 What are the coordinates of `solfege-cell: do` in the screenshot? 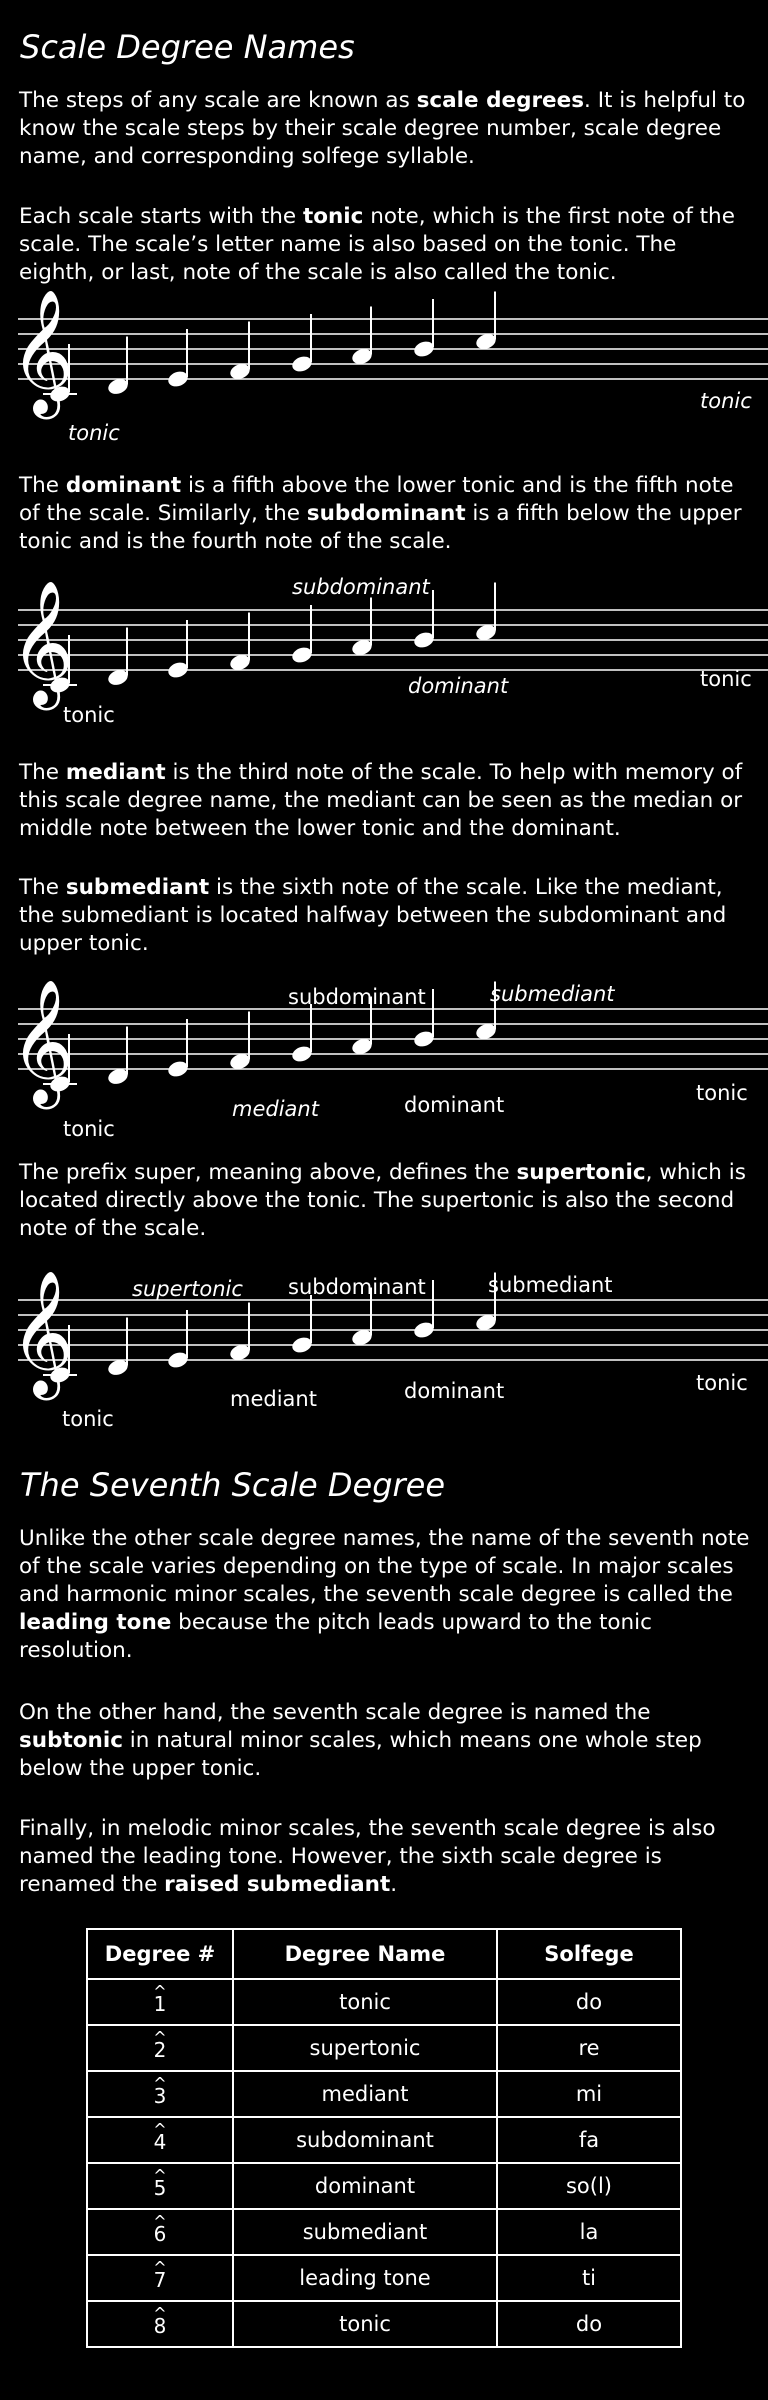 It's located at (589, 2002).